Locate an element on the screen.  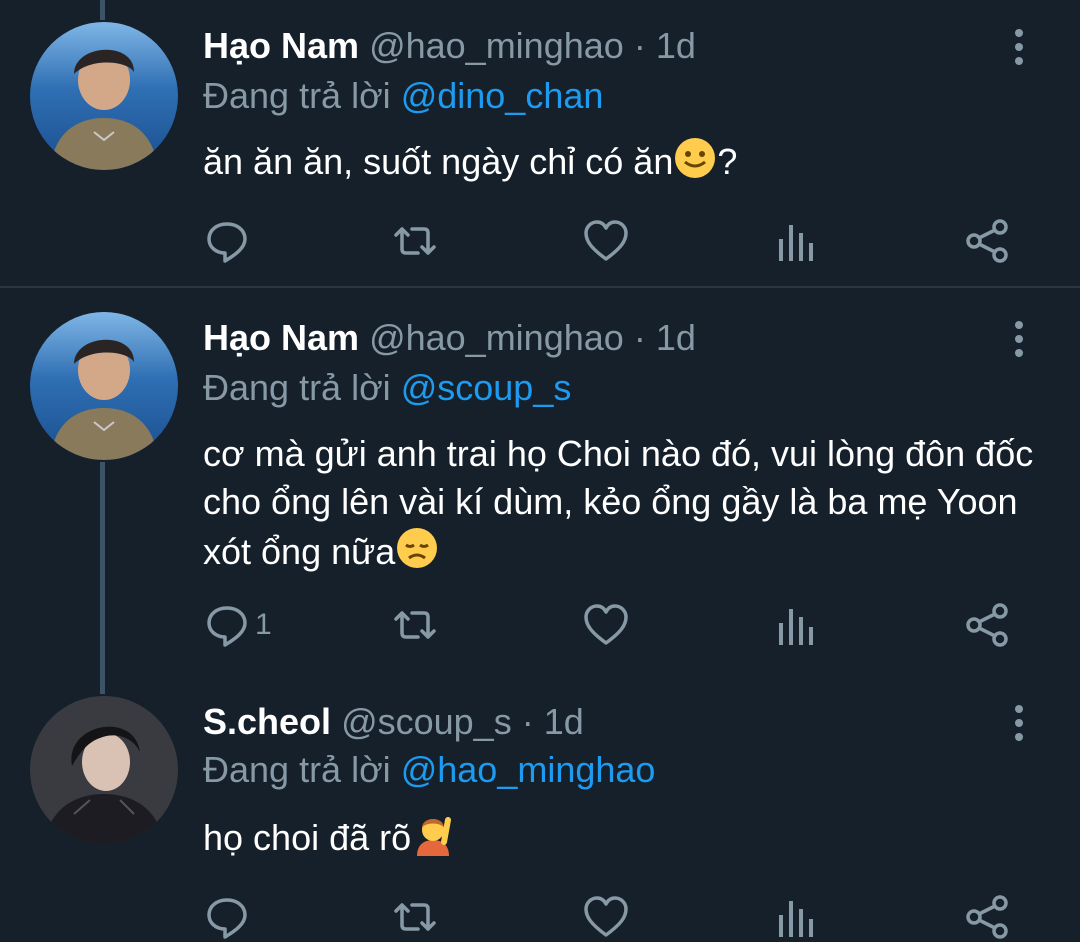
tweet-text-suffix: ? is located at coordinates (727, 161).